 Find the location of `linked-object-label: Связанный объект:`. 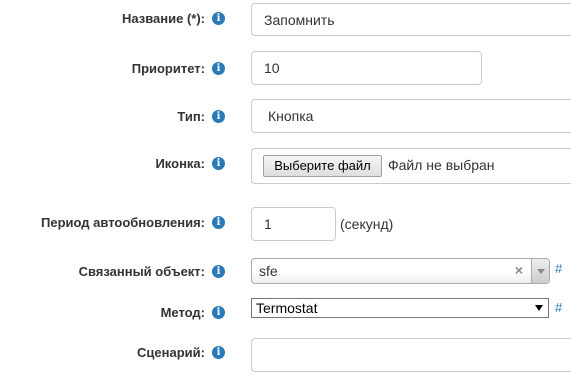

linked-object-label: Связанный объект: is located at coordinates (141, 271).